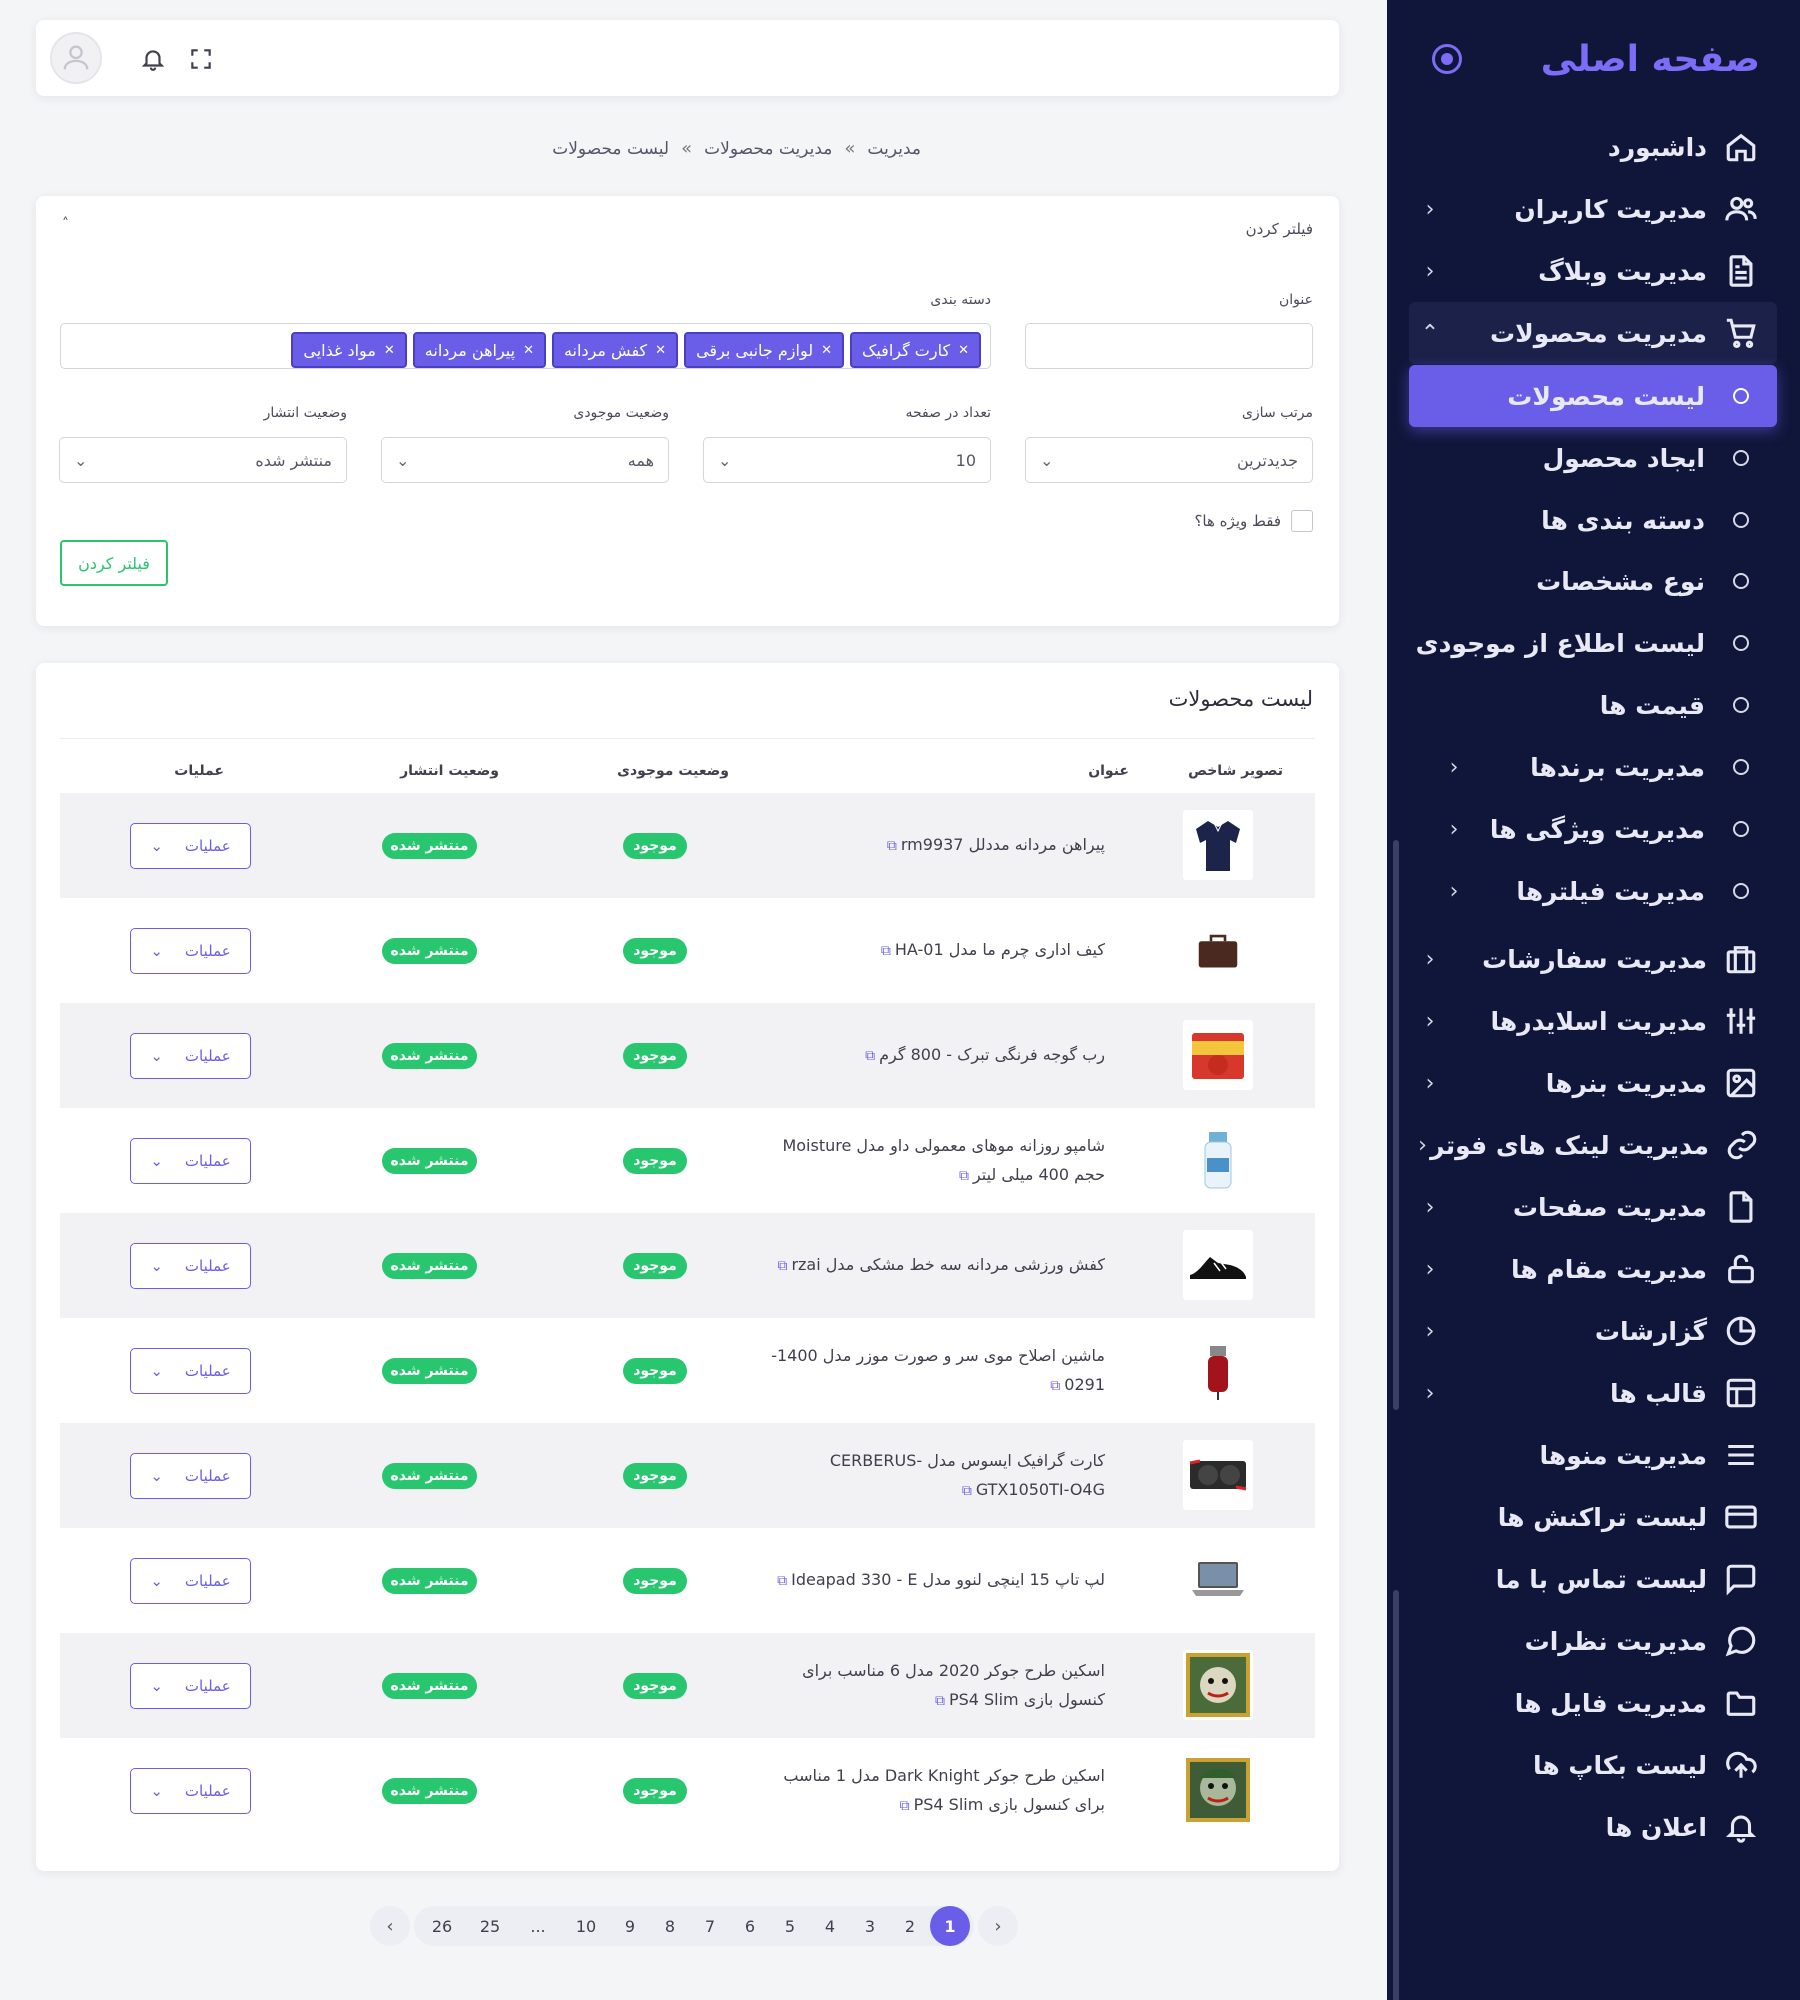 The height and width of the screenshot is (2000, 1800). Describe the element at coordinates (1593, 1827) in the screenshot. I see `sidebar-item-bell: اعلان ها` at that location.